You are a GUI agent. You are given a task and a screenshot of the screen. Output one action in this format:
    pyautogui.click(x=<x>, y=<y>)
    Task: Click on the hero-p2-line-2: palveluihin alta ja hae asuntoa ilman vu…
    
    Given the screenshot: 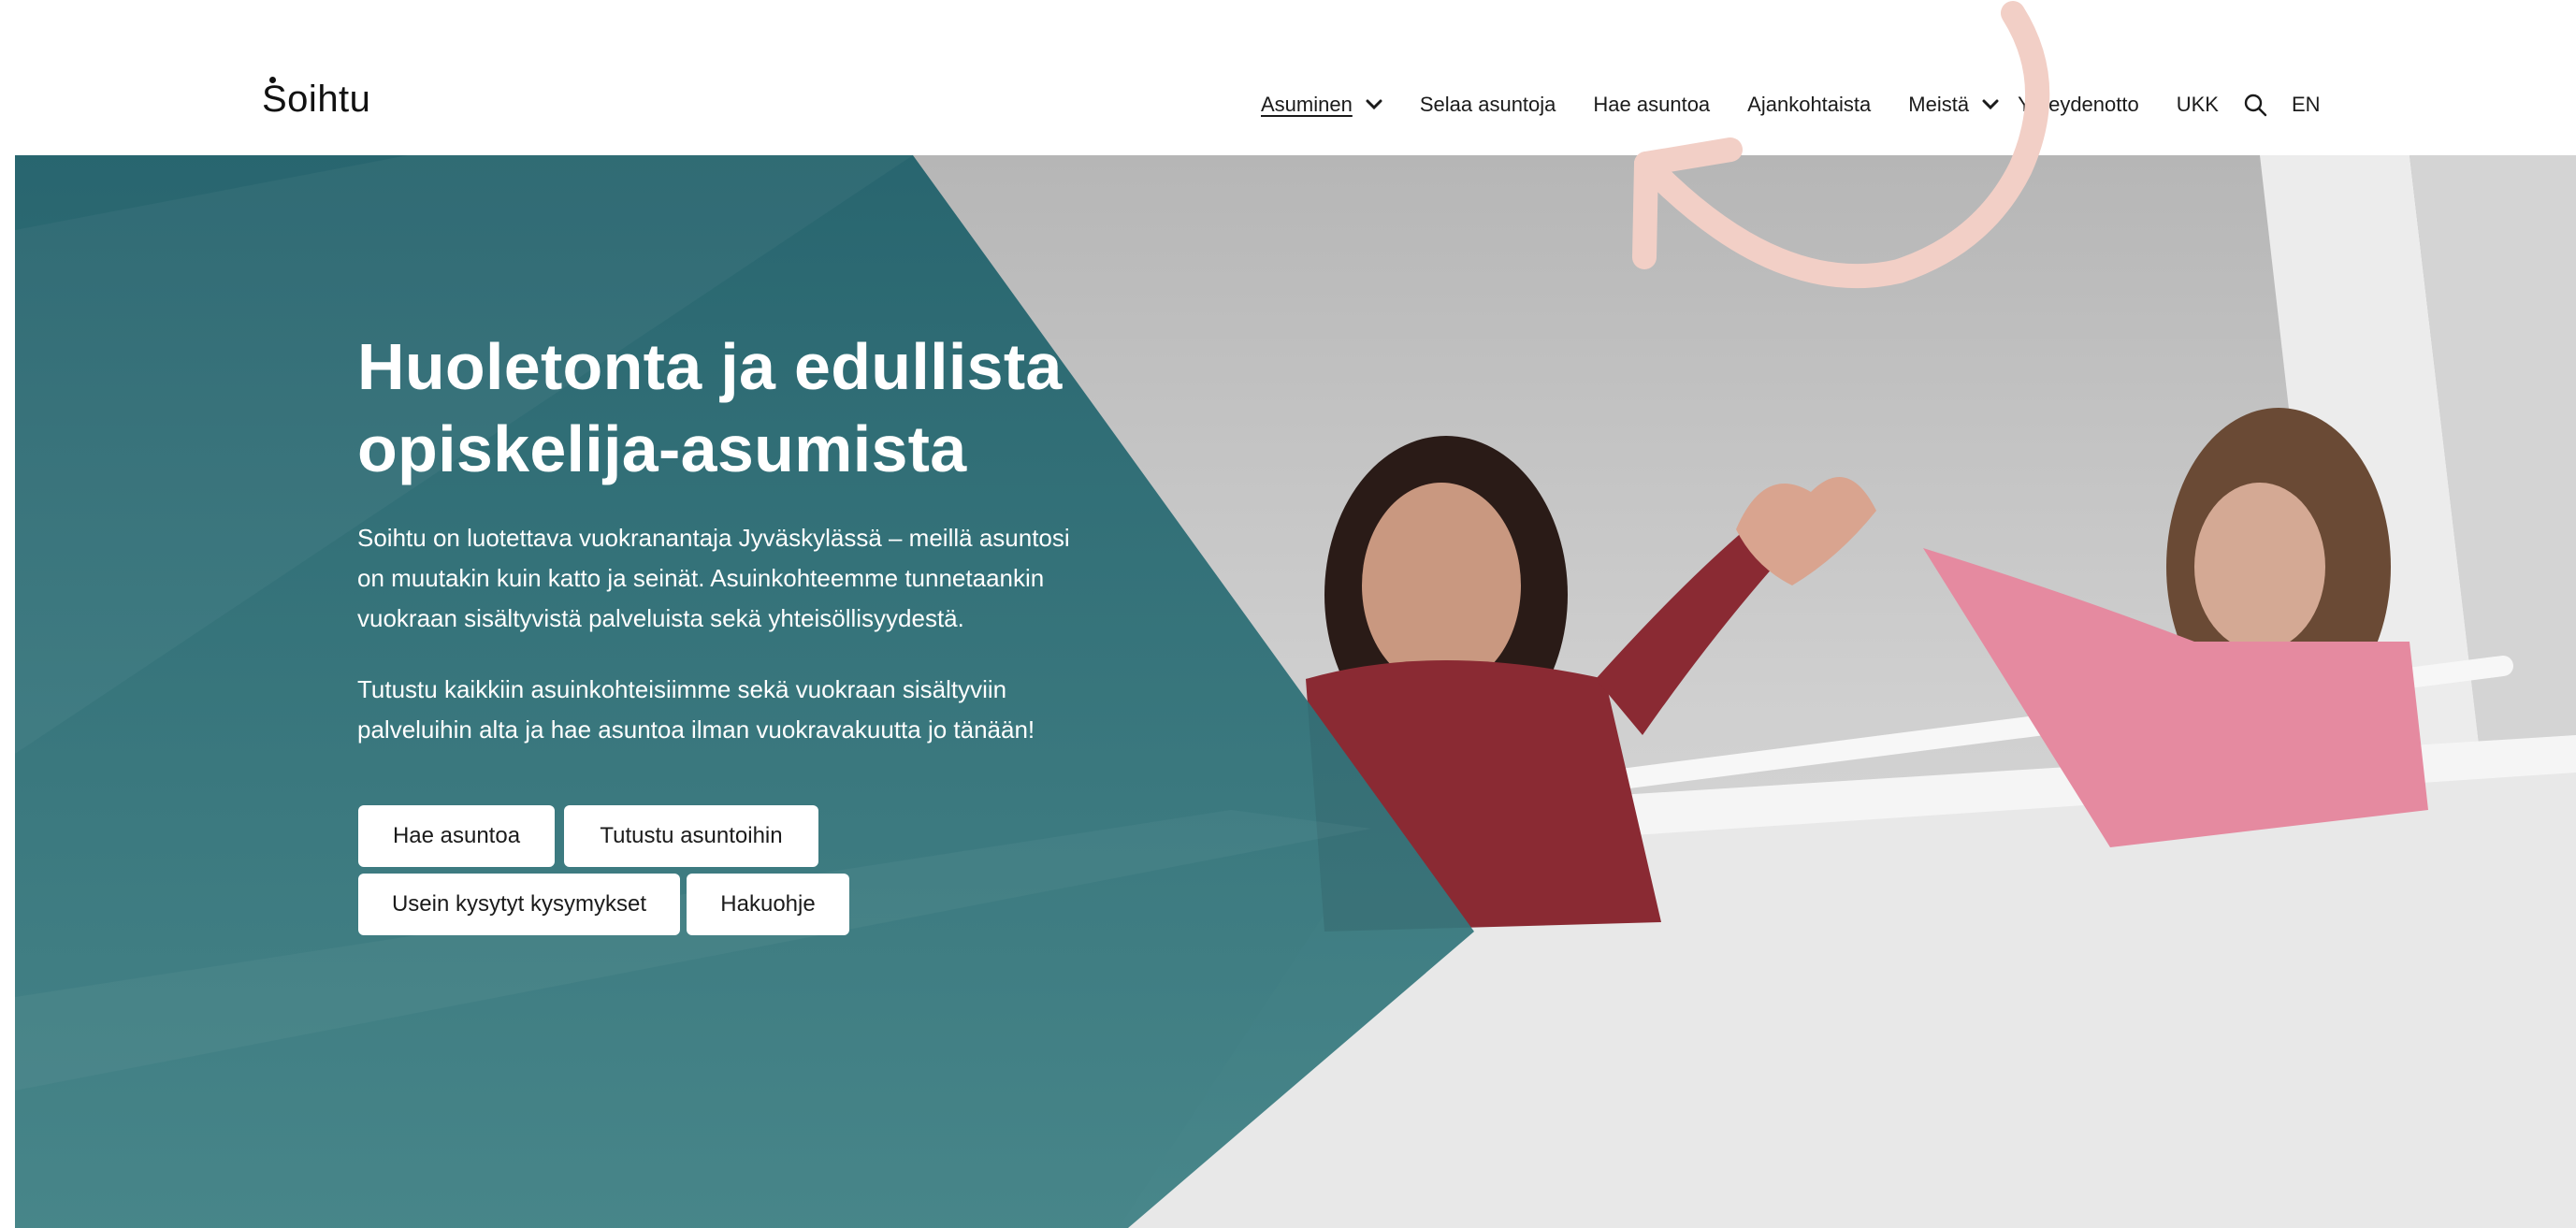 What is the action you would take?
    pyautogui.click(x=696, y=729)
    